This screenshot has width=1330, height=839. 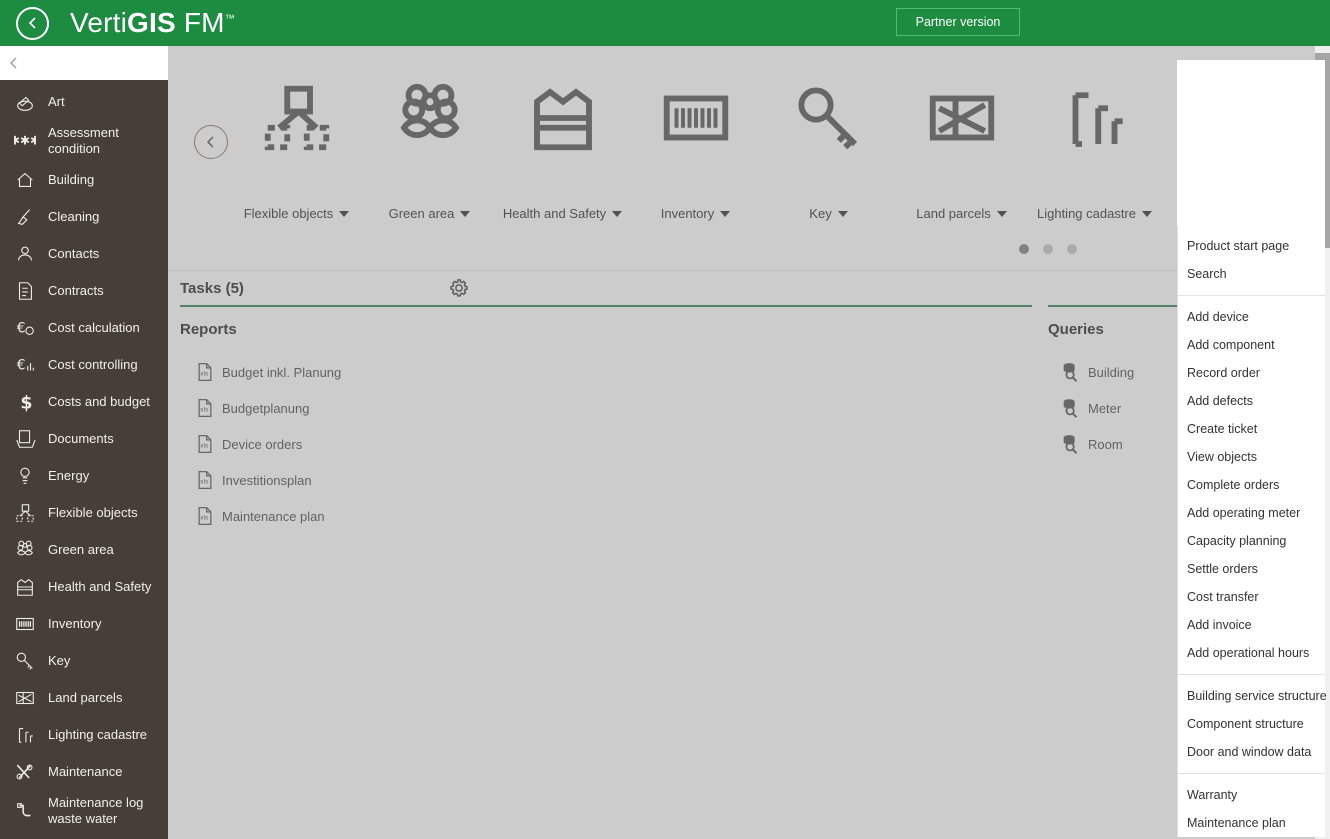 I want to click on list-item-label: Maintenance plan, so click(x=273, y=516).